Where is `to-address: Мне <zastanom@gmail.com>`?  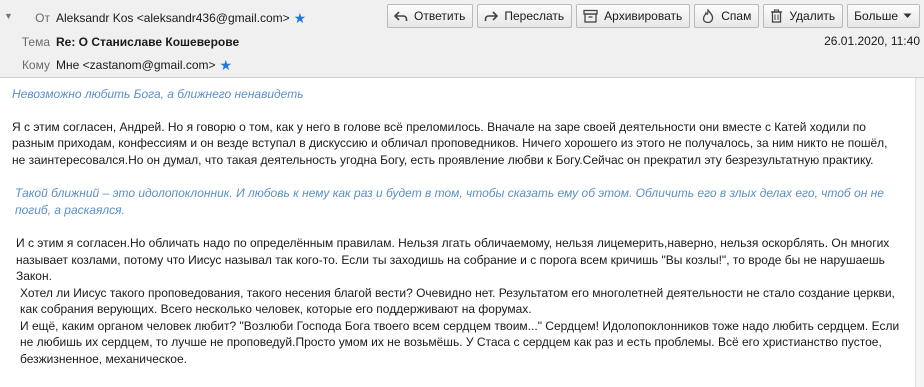
to-address: Мне <zastanom@gmail.com> is located at coordinates (136, 65).